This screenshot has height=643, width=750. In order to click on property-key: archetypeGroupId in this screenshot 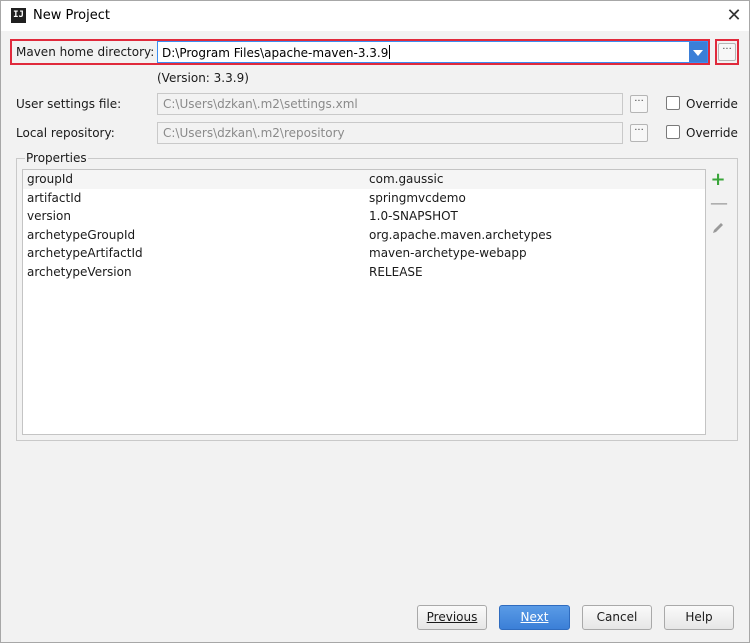, I will do `click(81, 234)`.